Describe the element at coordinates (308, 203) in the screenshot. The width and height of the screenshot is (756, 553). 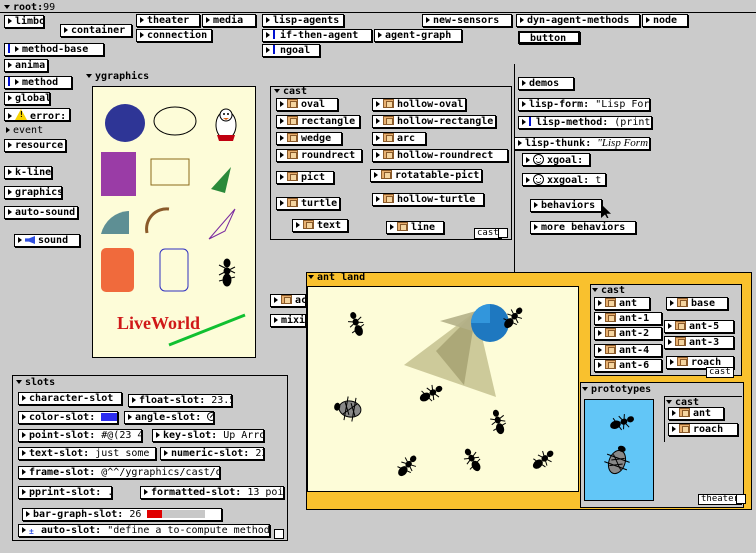
I see `cast-turtle: turtle` at that location.